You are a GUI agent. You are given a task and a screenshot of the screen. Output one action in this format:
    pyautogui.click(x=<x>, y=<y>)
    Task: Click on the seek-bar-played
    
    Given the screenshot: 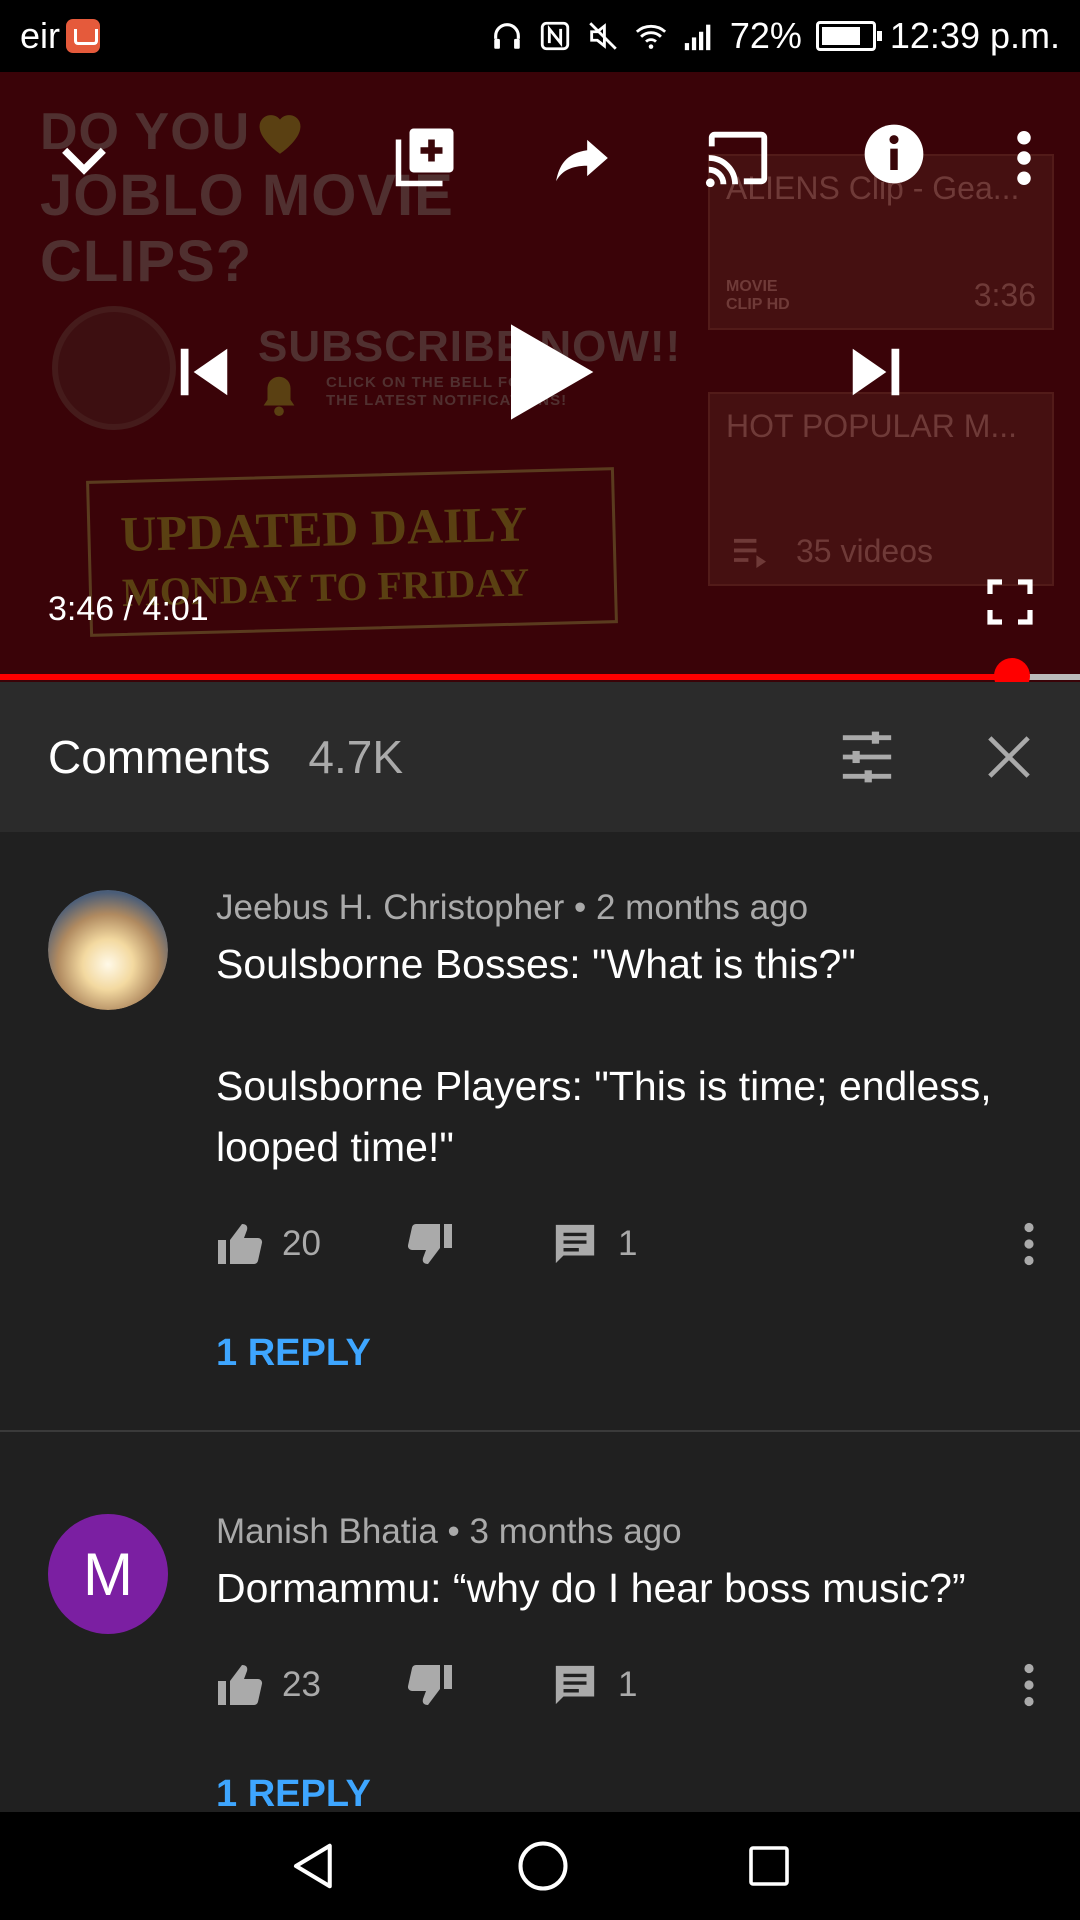 What is the action you would take?
    pyautogui.click(x=506, y=677)
    